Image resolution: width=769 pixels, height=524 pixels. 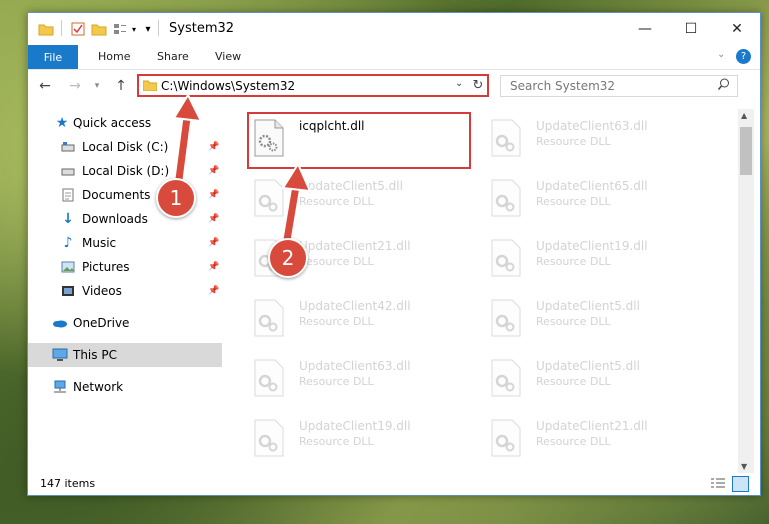 I want to click on step-badge-2: 2, so click(x=288, y=258).